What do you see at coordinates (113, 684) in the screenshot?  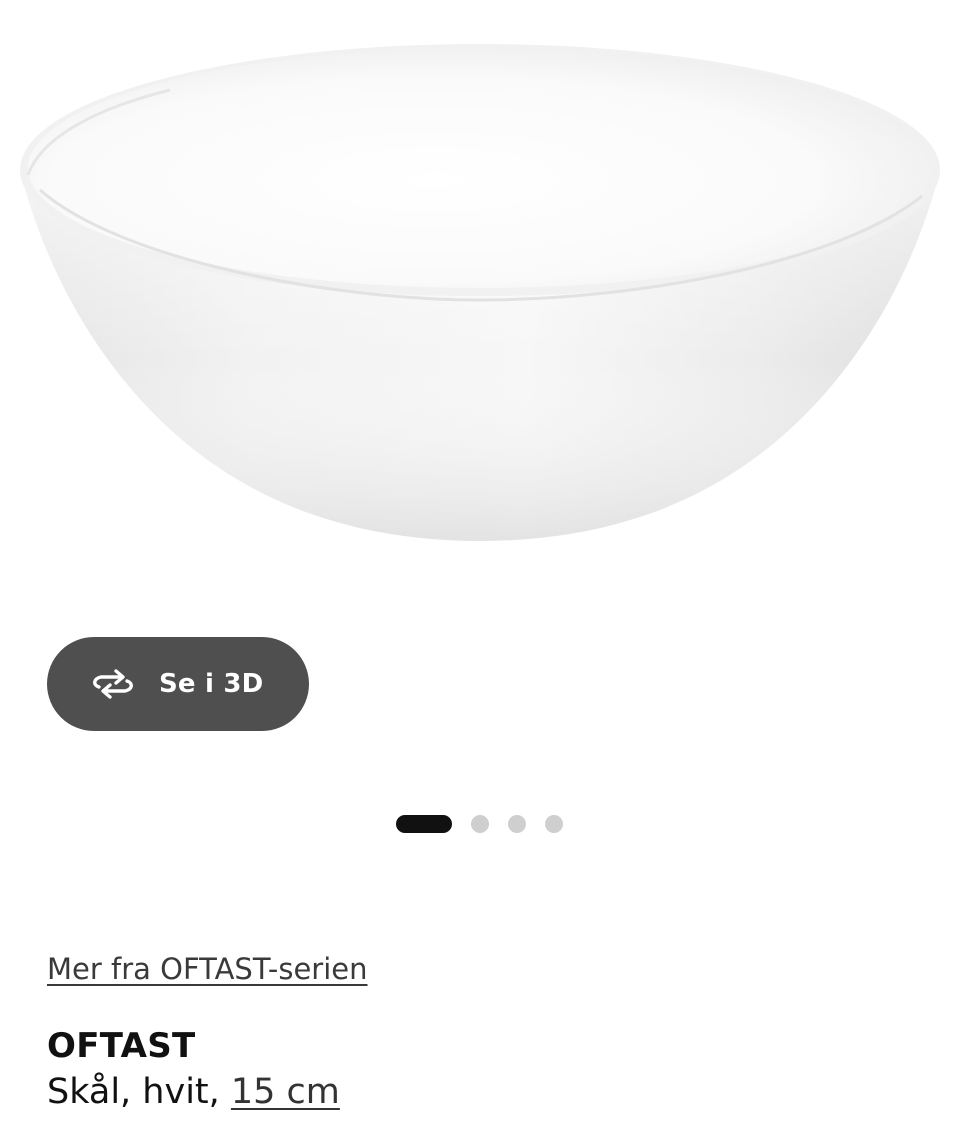 I see `rotate-3d-icon` at bounding box center [113, 684].